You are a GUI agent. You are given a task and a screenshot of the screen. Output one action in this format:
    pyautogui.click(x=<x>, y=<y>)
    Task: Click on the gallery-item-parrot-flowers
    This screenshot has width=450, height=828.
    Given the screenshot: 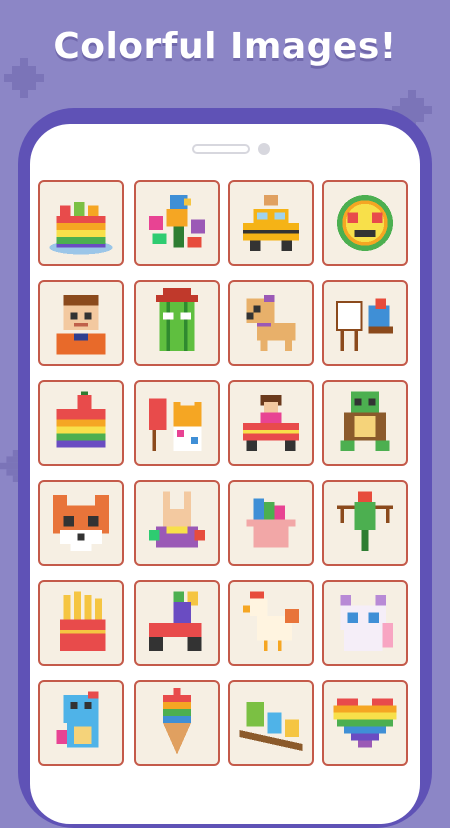 What is the action you would take?
    pyautogui.click(x=177, y=223)
    